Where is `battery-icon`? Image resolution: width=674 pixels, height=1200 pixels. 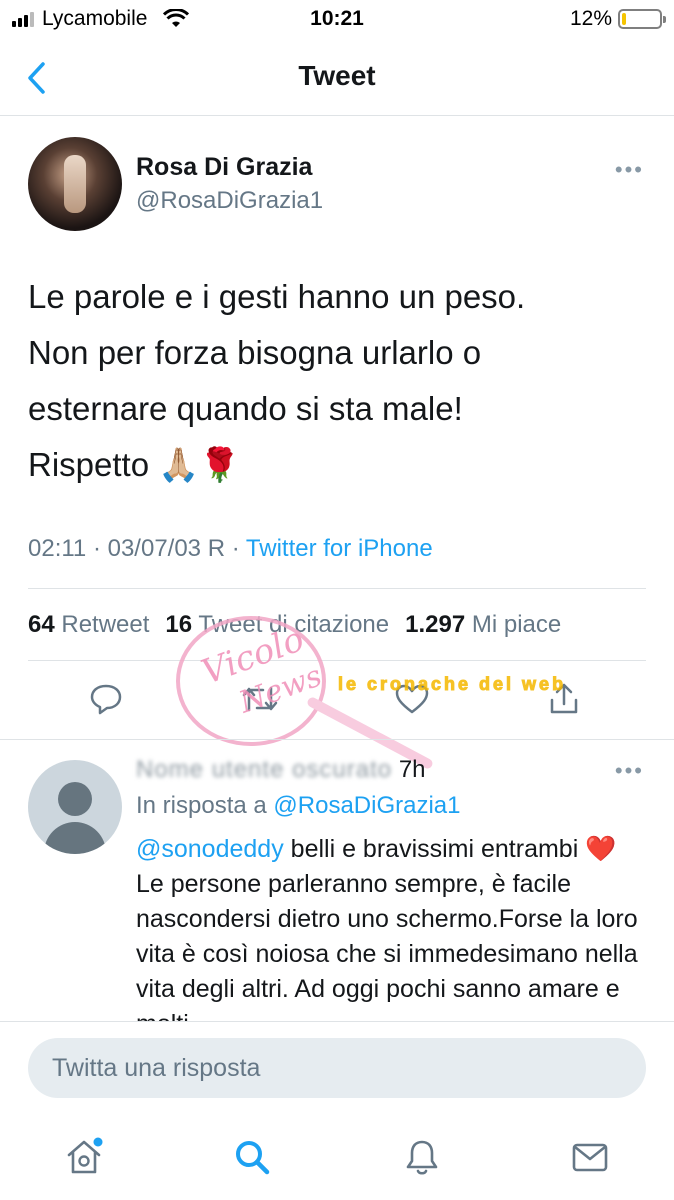
battery-icon is located at coordinates (642, 19).